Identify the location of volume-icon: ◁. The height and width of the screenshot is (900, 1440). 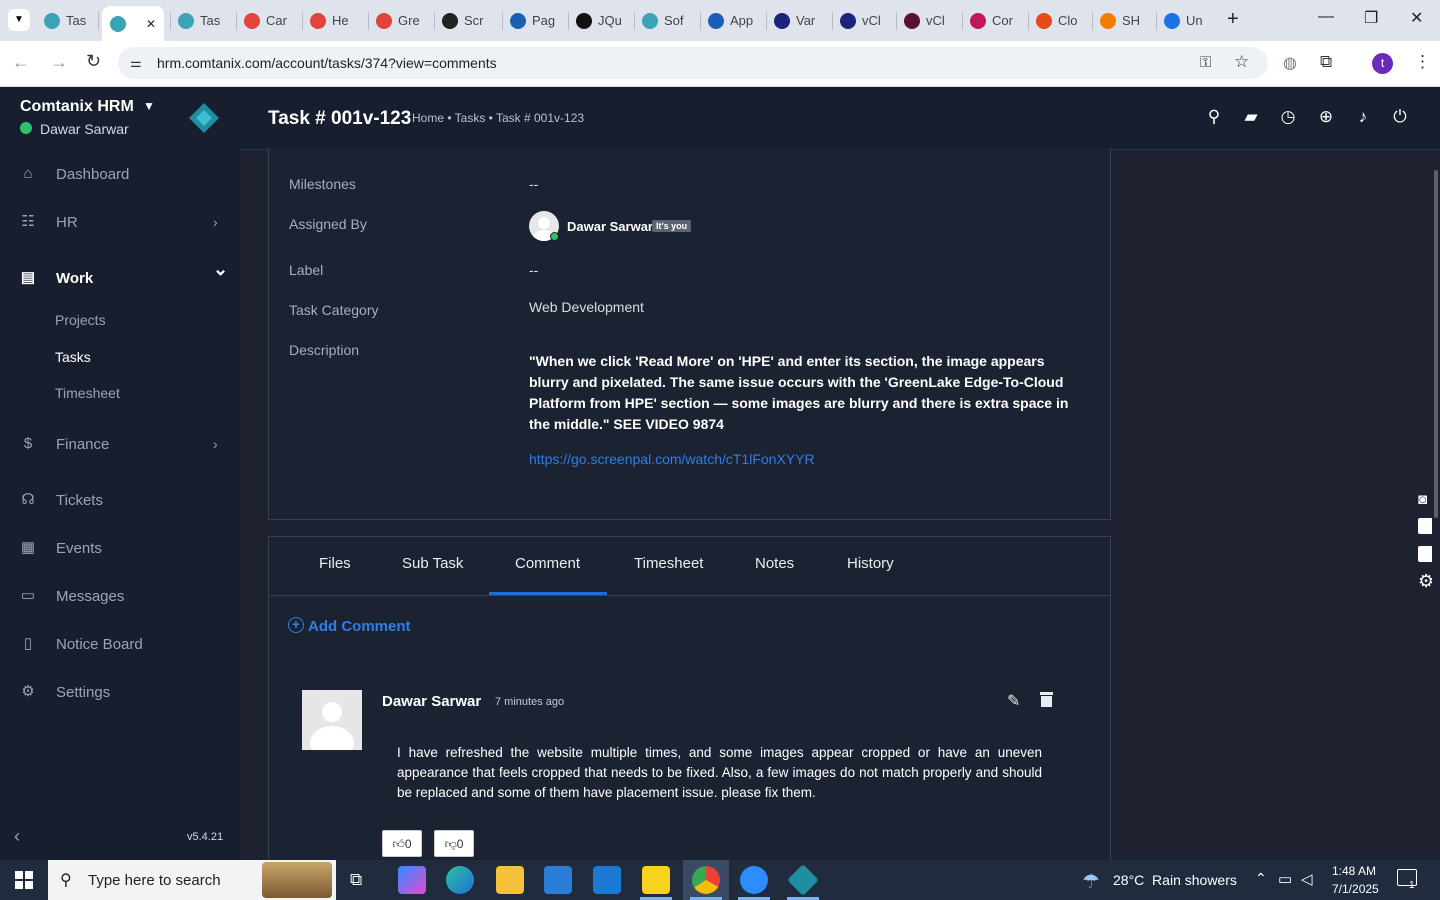
(1307, 879).